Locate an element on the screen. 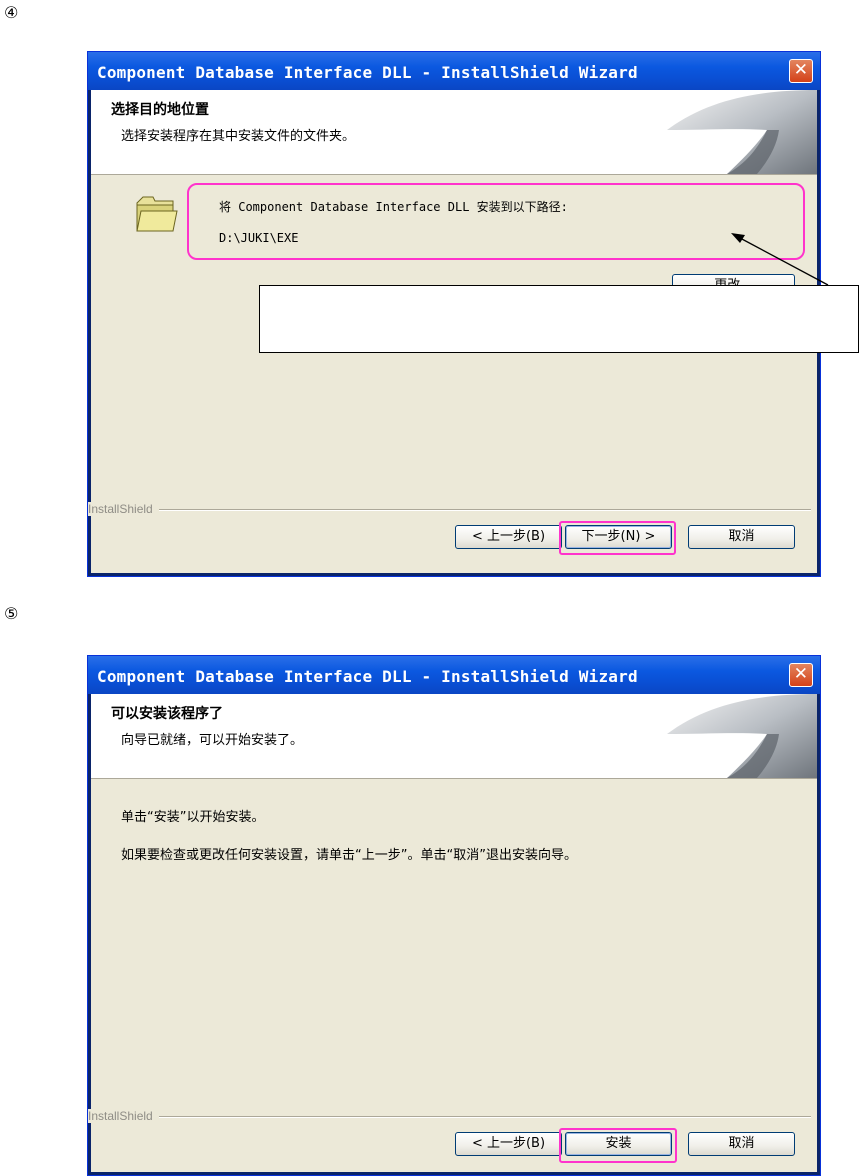 This screenshot has width=860, height=1176. install-button: 安装 is located at coordinates (618, 1144).